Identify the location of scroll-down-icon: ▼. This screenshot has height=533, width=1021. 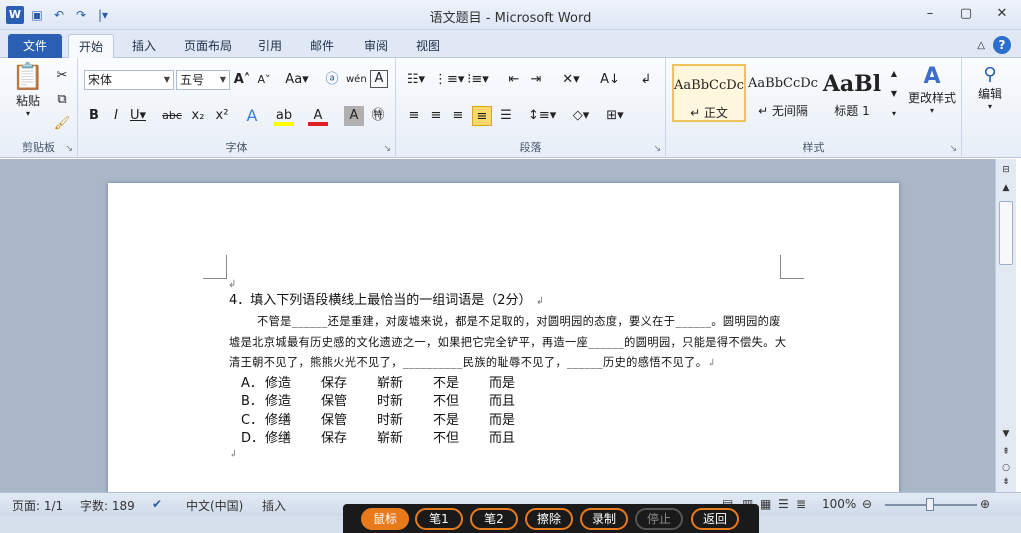
(1006, 434).